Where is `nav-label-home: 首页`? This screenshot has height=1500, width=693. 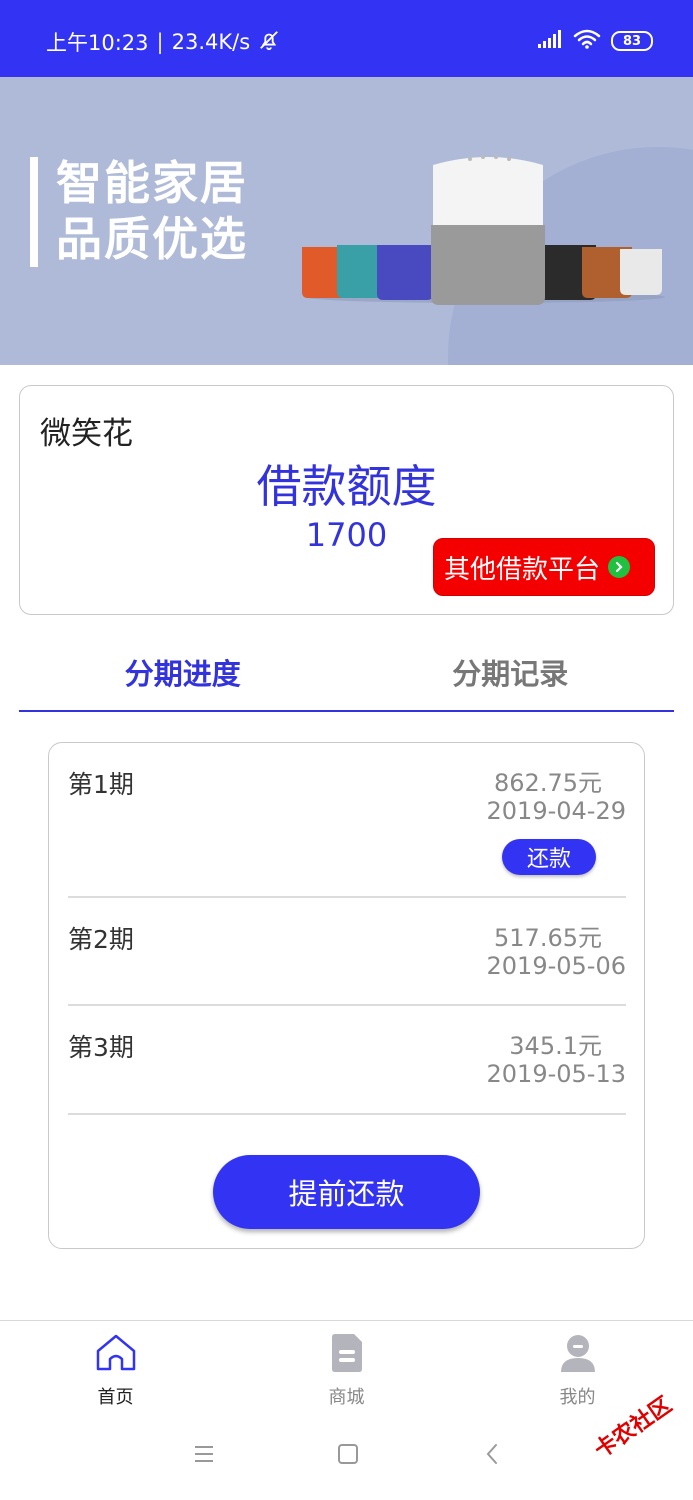 nav-label-home: 首页 is located at coordinates (115, 1397).